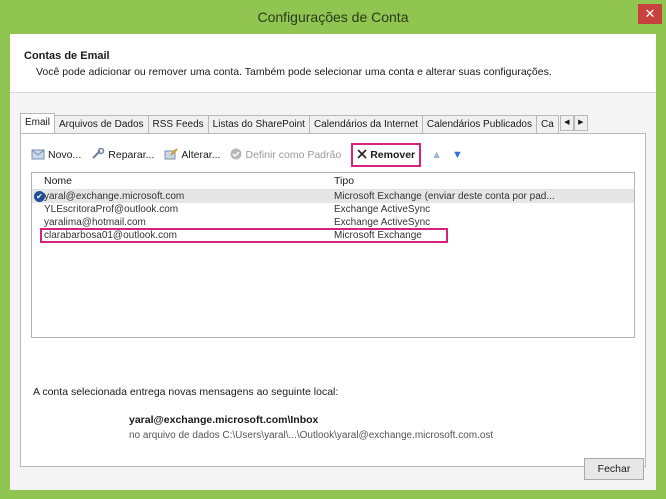 Image resolution: width=666 pixels, height=499 pixels. What do you see at coordinates (393, 155) in the screenshot?
I see `remove-button-label: Remover` at bounding box center [393, 155].